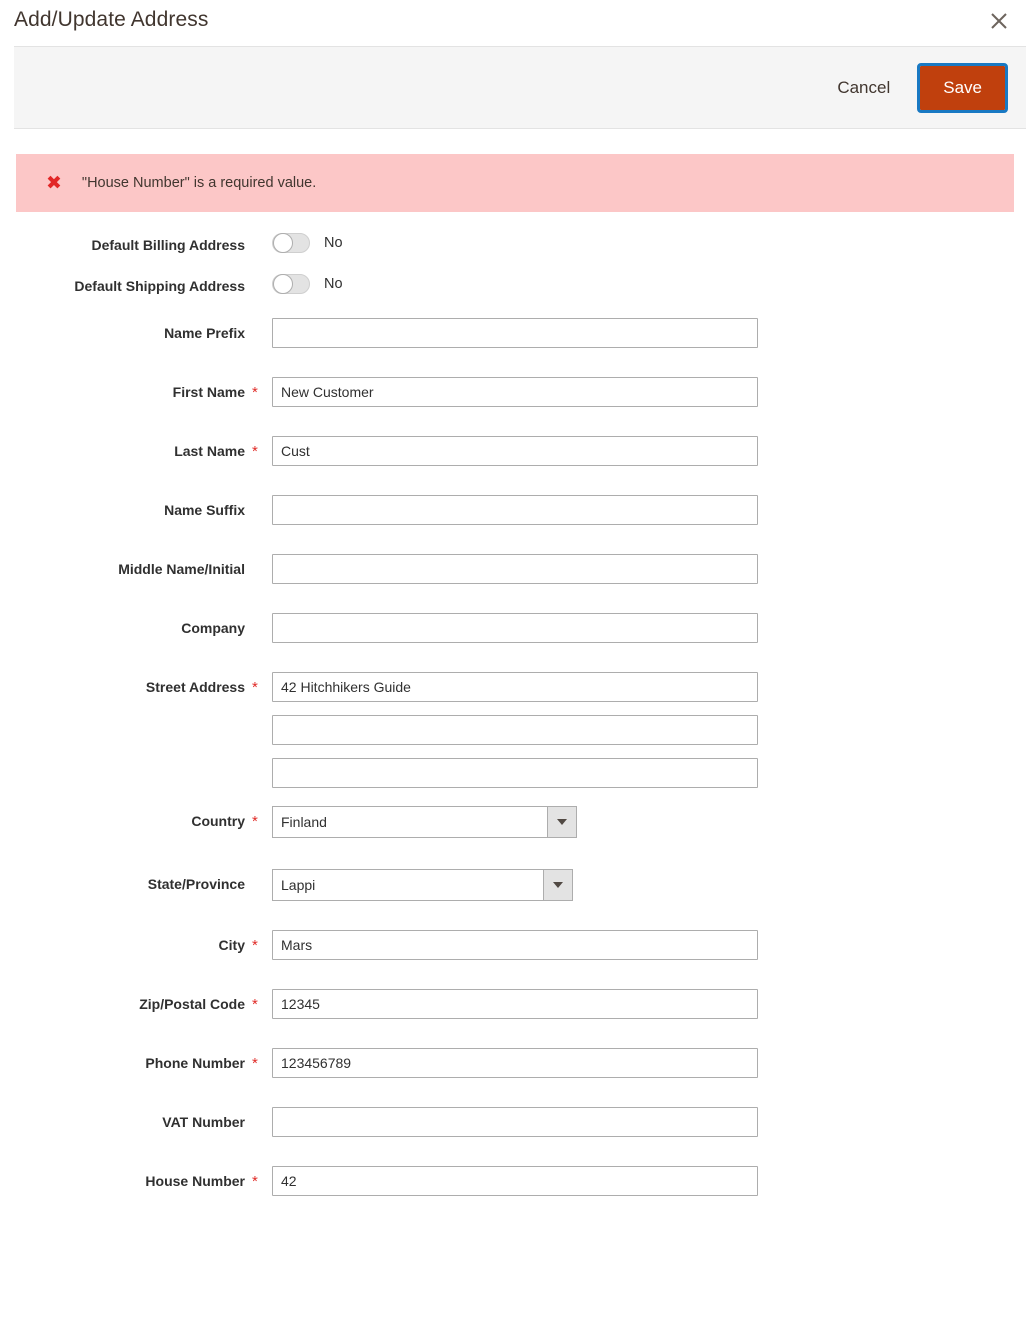 The width and height of the screenshot is (1026, 1320). I want to click on country-selected-value: Finland, so click(409, 822).